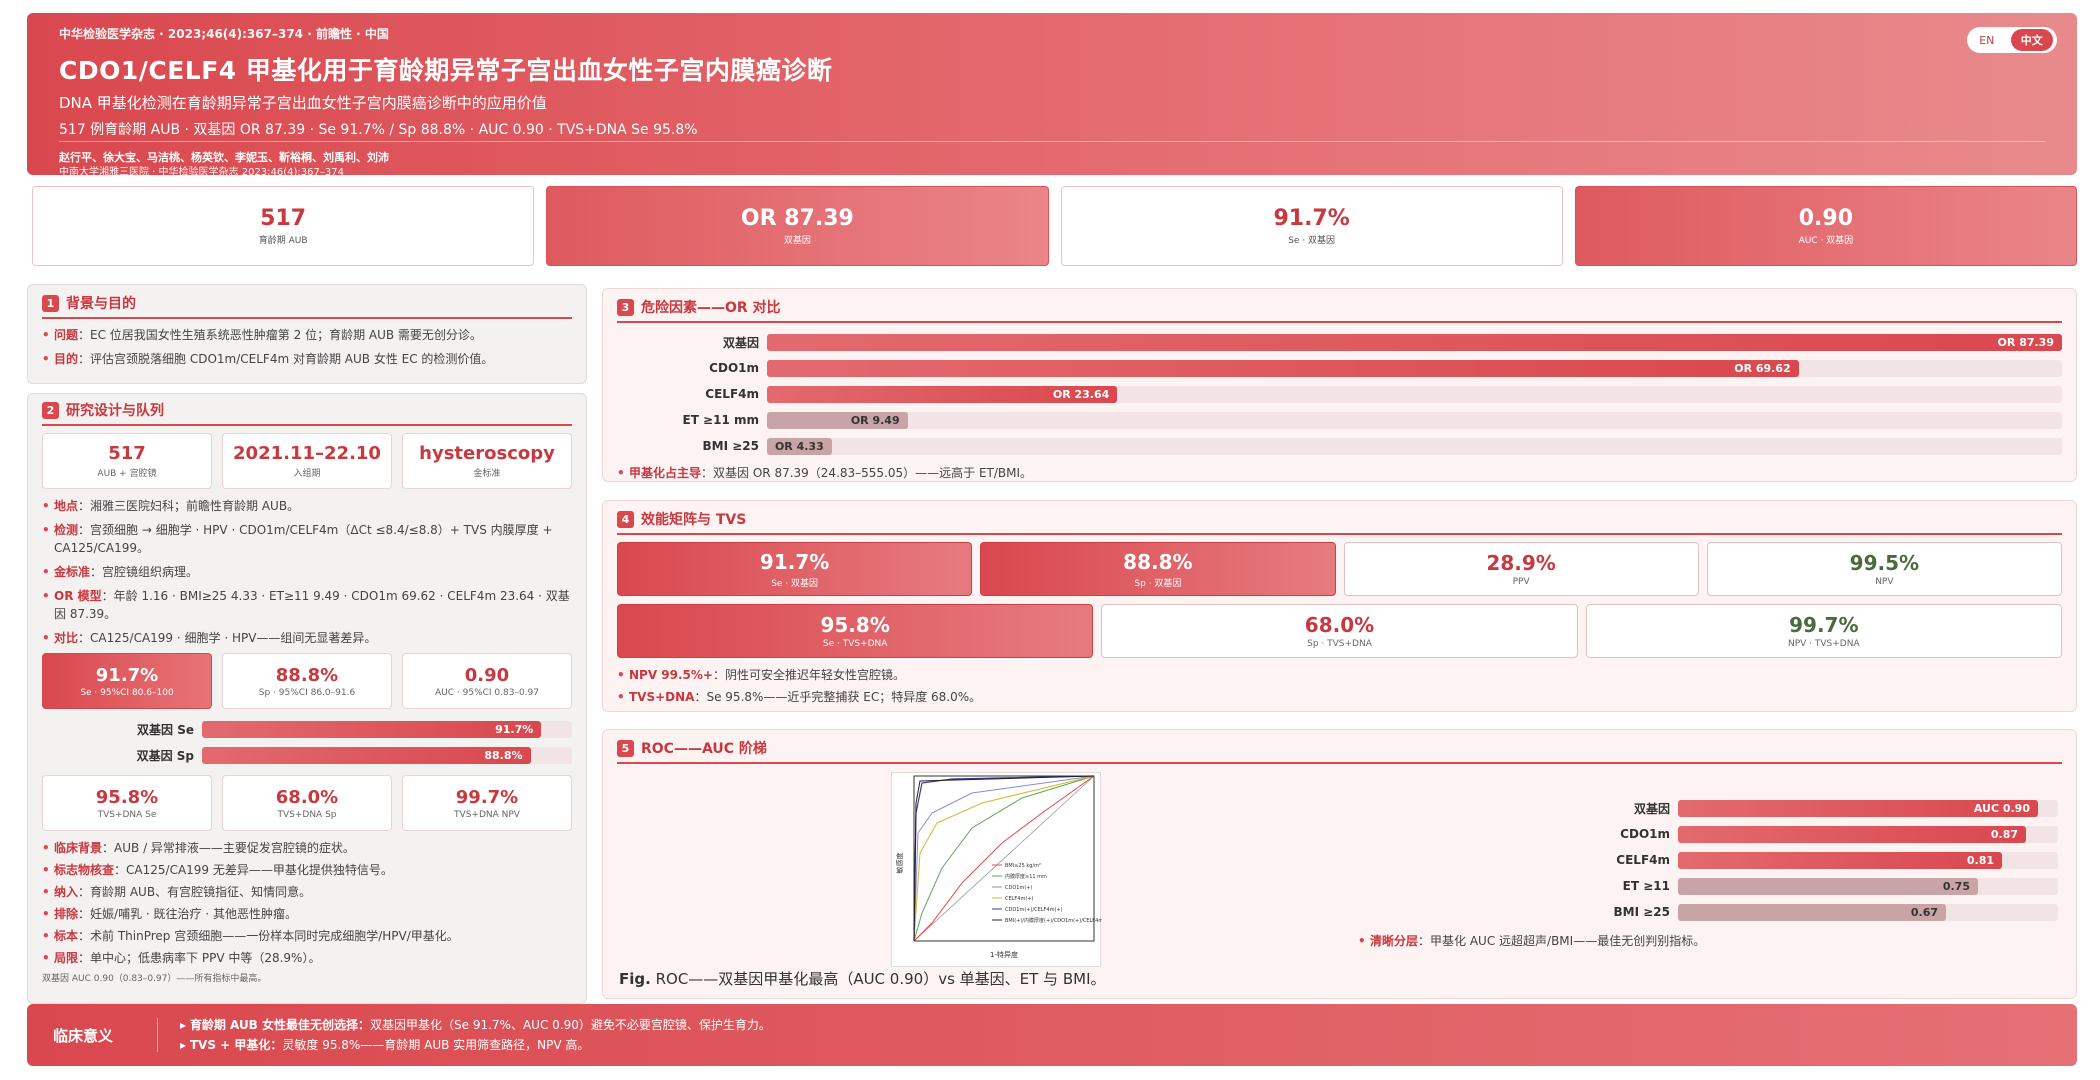 This screenshot has width=2100, height=1080. I want to click on bar-fill: 0.81, so click(1840, 860).